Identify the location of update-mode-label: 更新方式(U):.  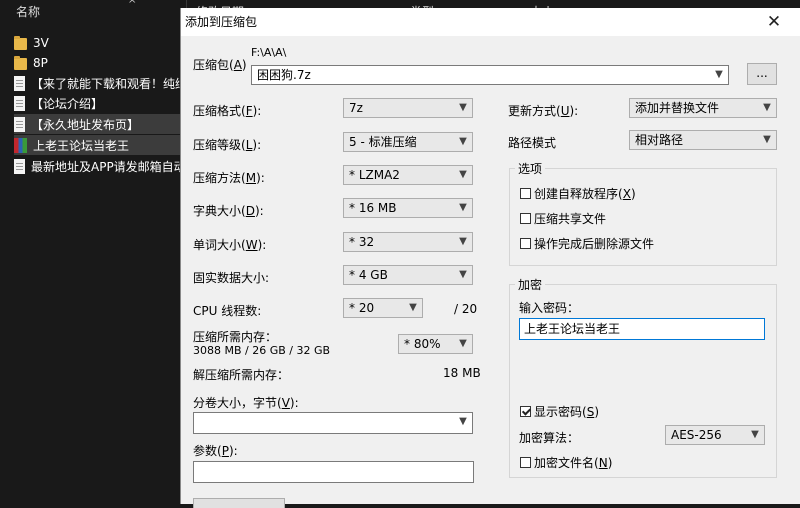
(543, 111).